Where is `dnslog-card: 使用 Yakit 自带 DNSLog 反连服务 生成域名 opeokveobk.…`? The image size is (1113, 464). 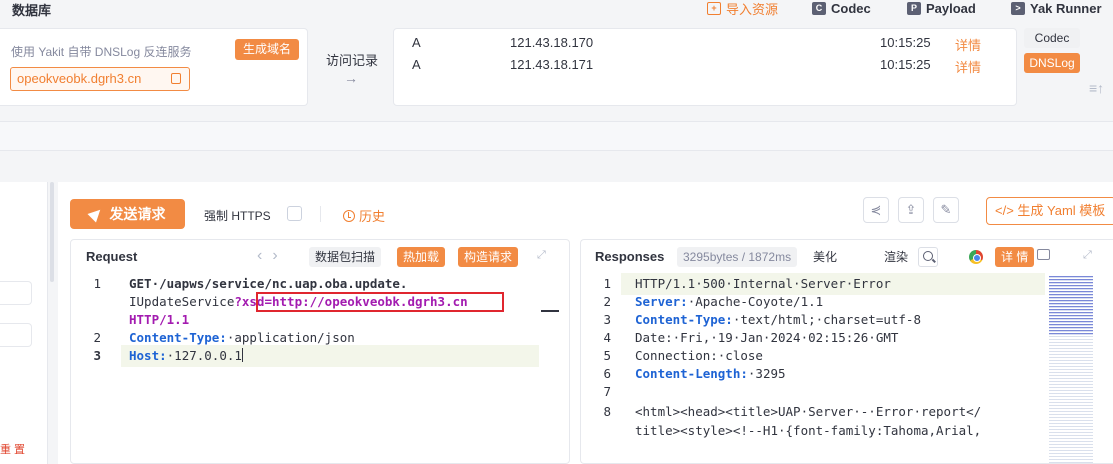
dnslog-card: 使用 Yakit 自带 DNSLog 反连服务 生成域名 opeokveobk.… is located at coordinates (154, 67).